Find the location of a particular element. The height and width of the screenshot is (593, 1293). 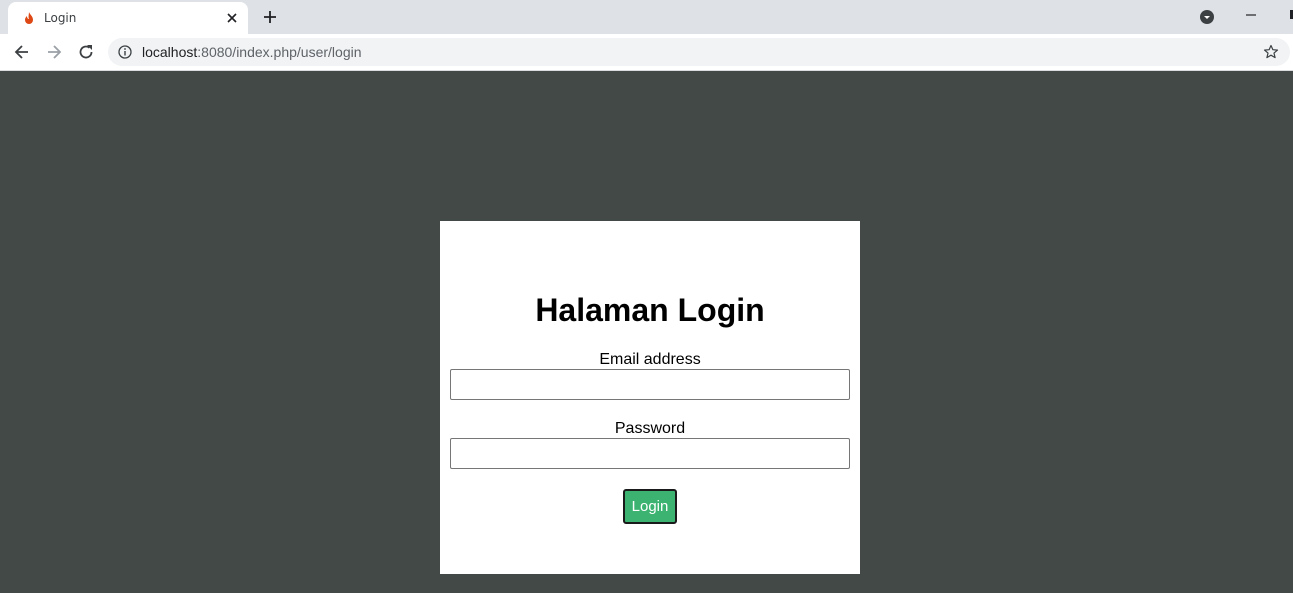

password-label: Password is located at coordinates (650, 428).